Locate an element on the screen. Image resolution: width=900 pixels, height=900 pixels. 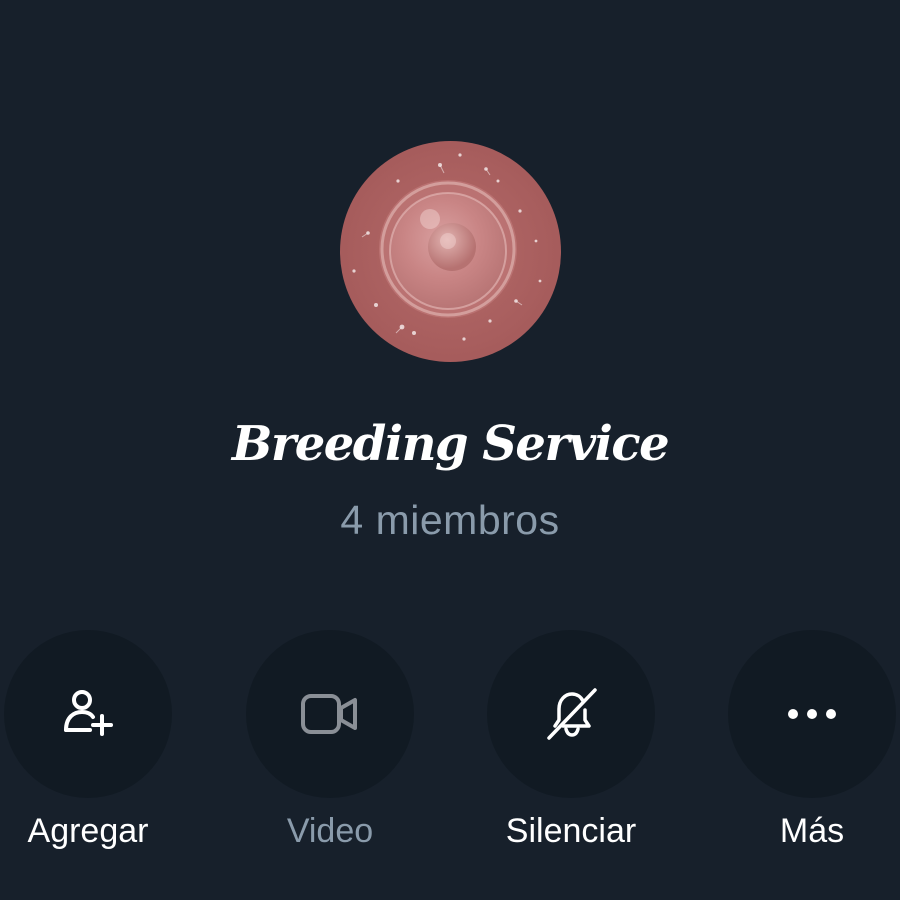
more-button: Más is located at coordinates (806, 750).